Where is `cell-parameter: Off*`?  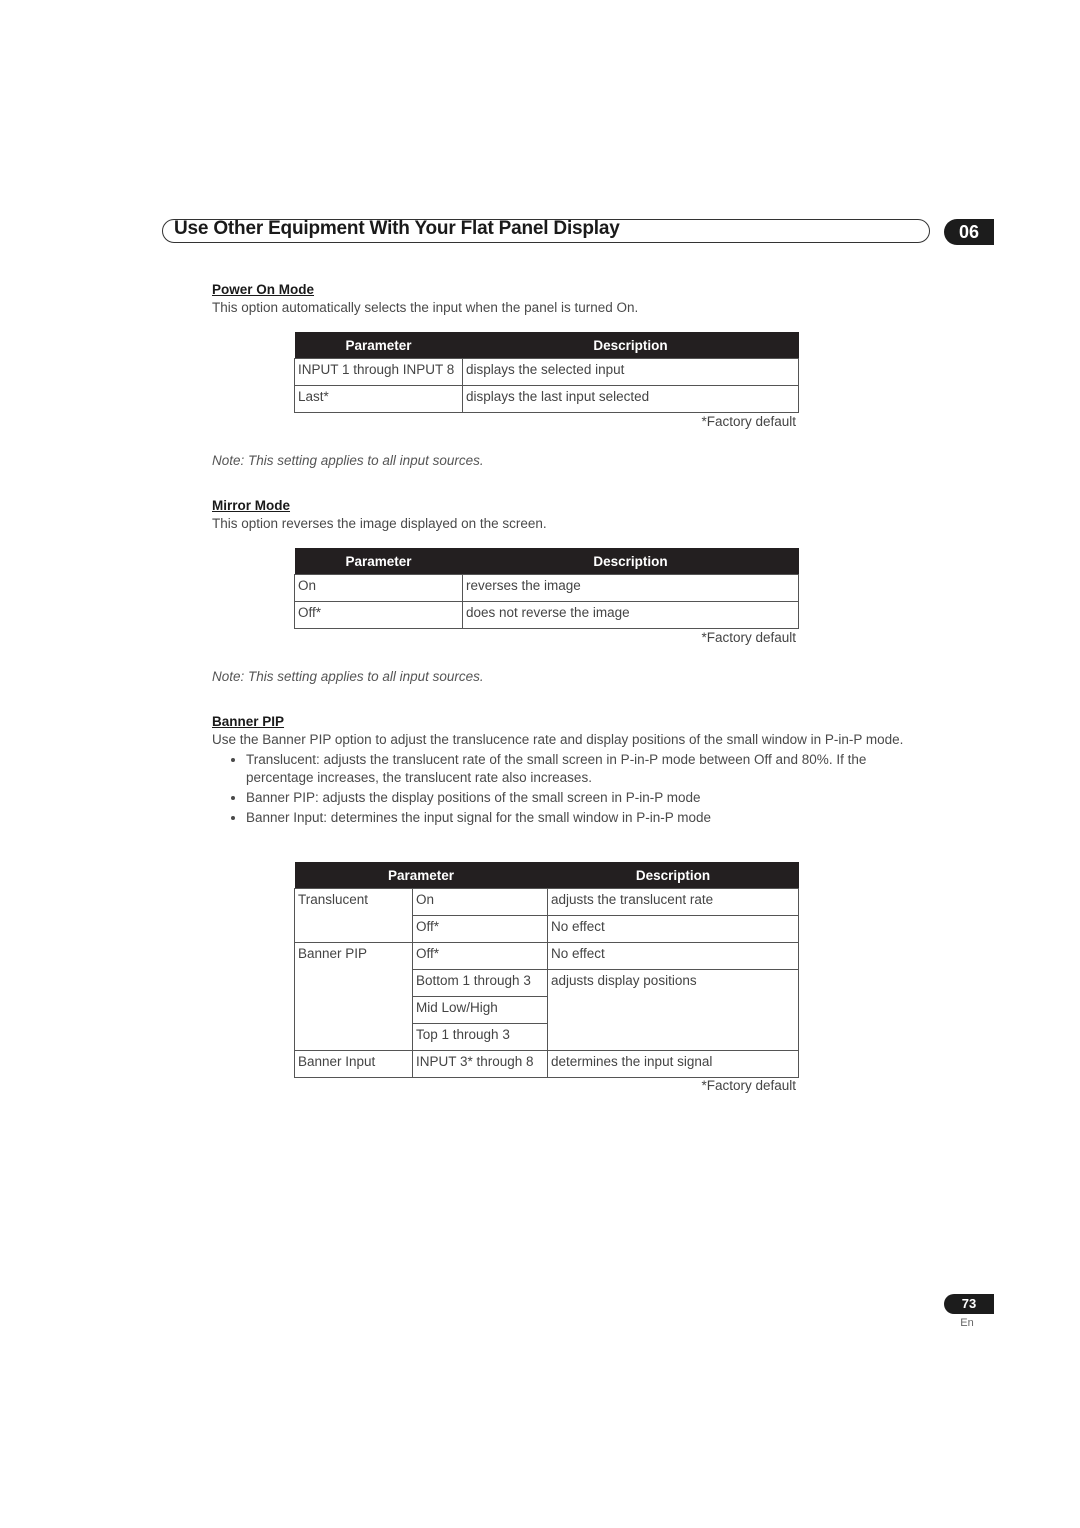
cell-parameter: Off* is located at coordinates (378, 615).